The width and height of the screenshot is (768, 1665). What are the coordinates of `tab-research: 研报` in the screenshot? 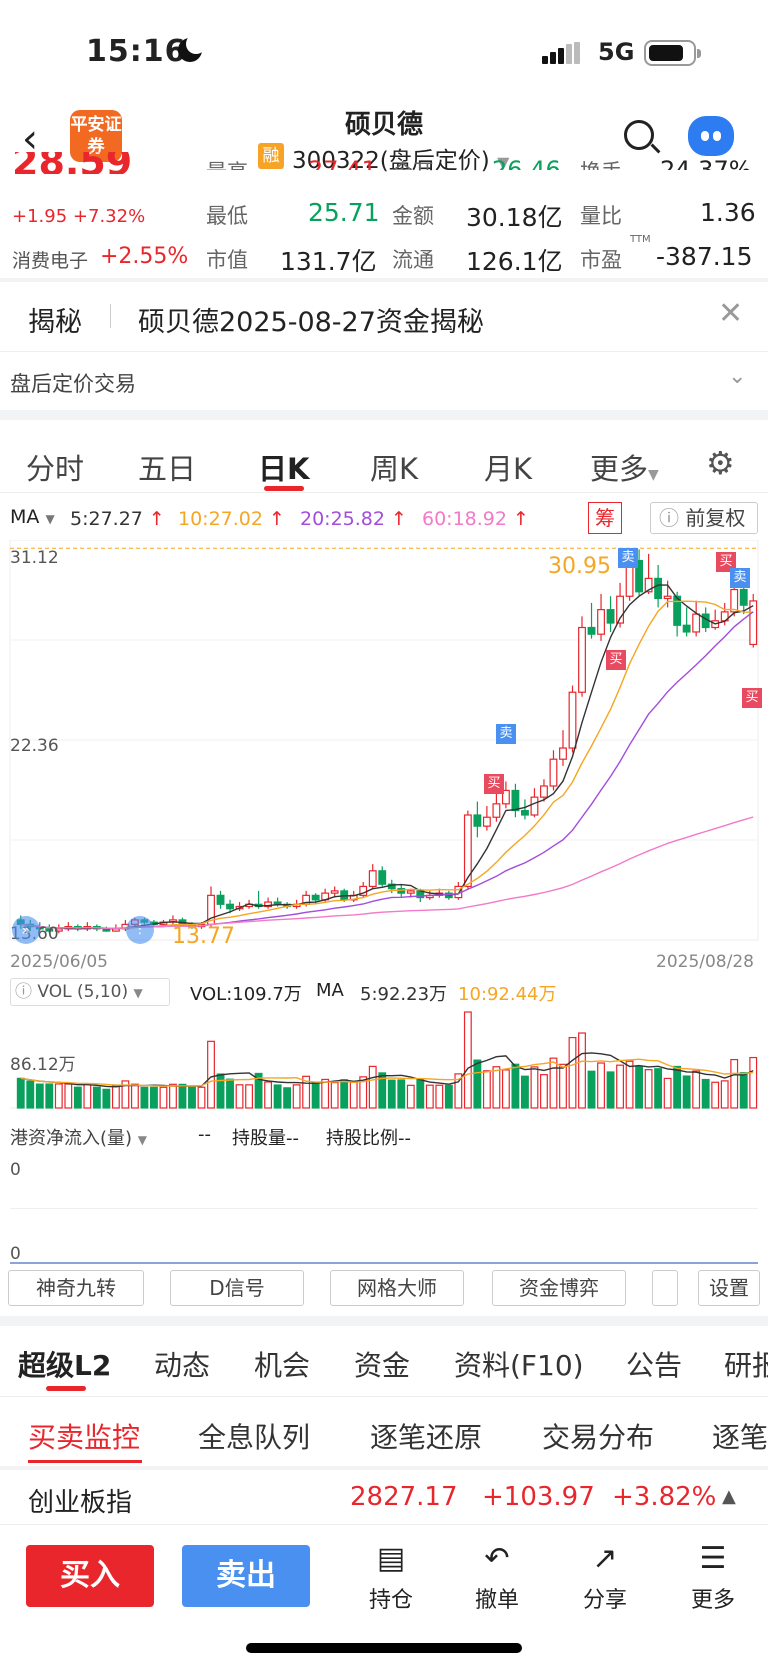 It's located at (746, 1364).